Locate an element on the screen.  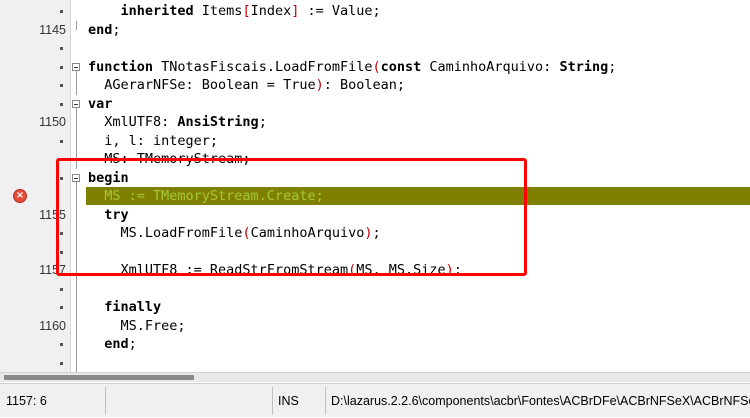
code-line: XmlUTF8: AnsiString; is located at coordinates (375, 122).